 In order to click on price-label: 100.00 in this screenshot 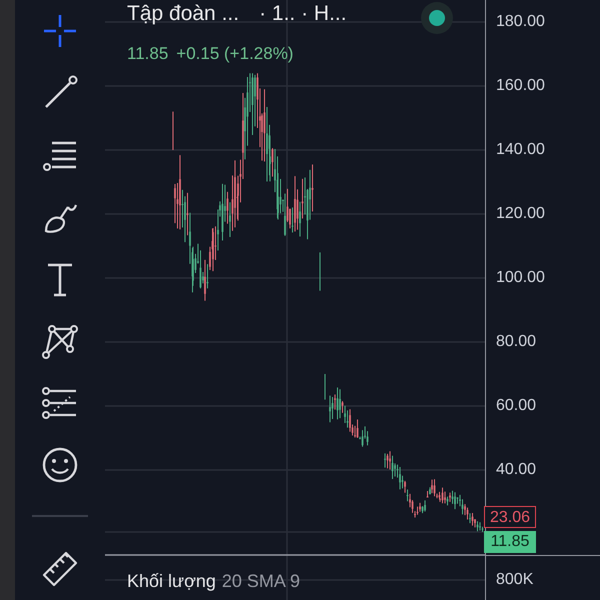, I will do `click(520, 278)`.